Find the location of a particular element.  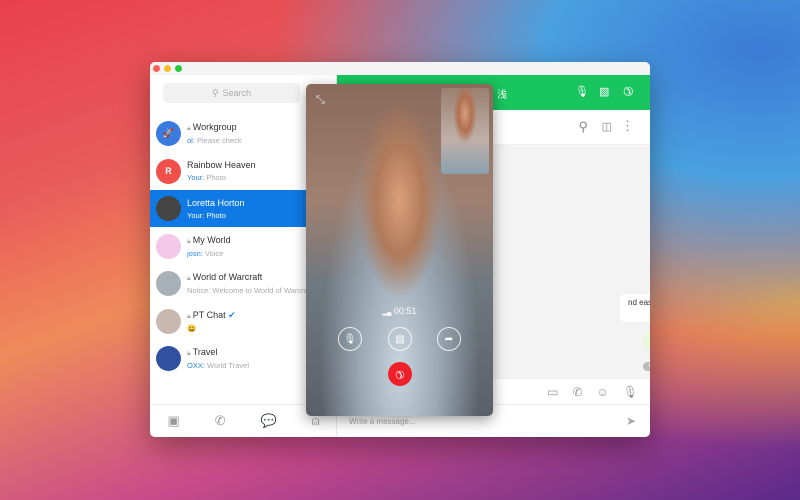

search-input: ⚲ Search is located at coordinates (231, 93).